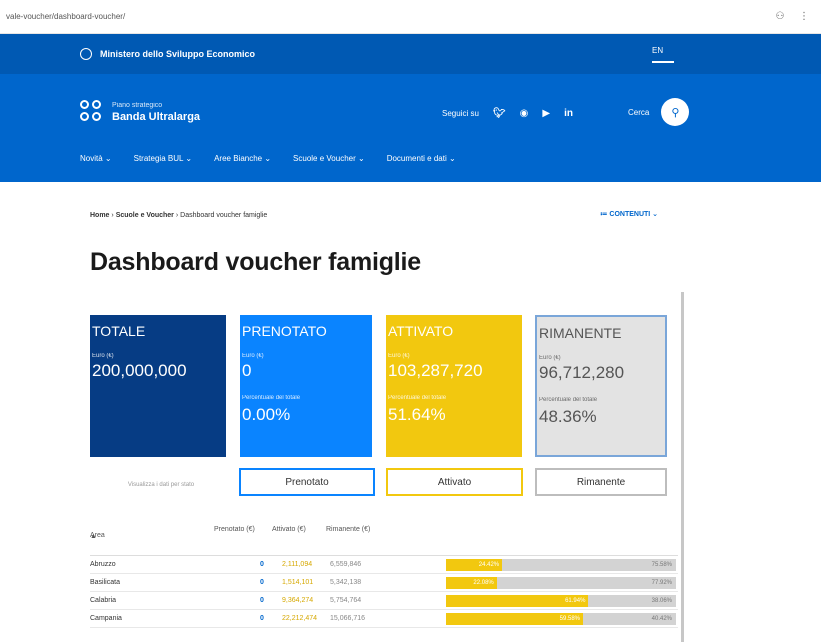  I want to click on cell-rimanente: 15,066,716, so click(348, 618).